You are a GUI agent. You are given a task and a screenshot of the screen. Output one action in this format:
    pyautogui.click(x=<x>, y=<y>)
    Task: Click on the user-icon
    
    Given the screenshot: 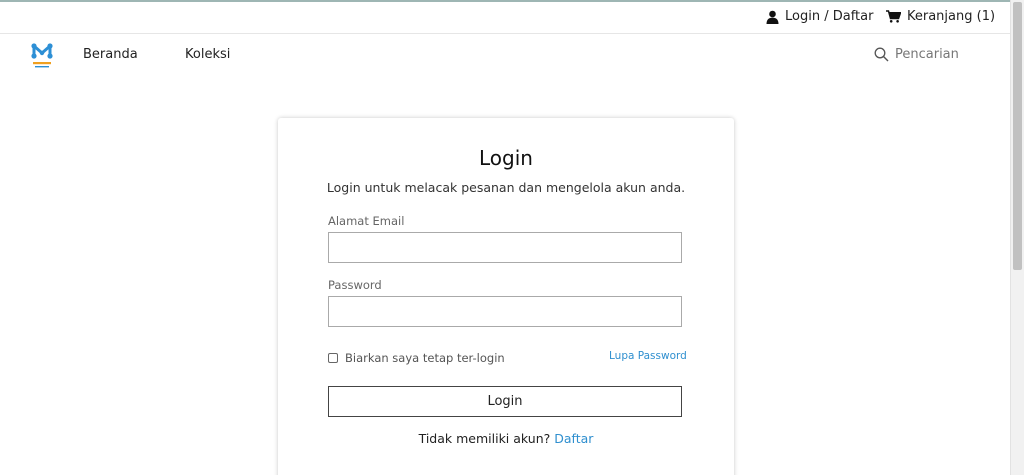 What is the action you would take?
    pyautogui.click(x=772, y=17)
    